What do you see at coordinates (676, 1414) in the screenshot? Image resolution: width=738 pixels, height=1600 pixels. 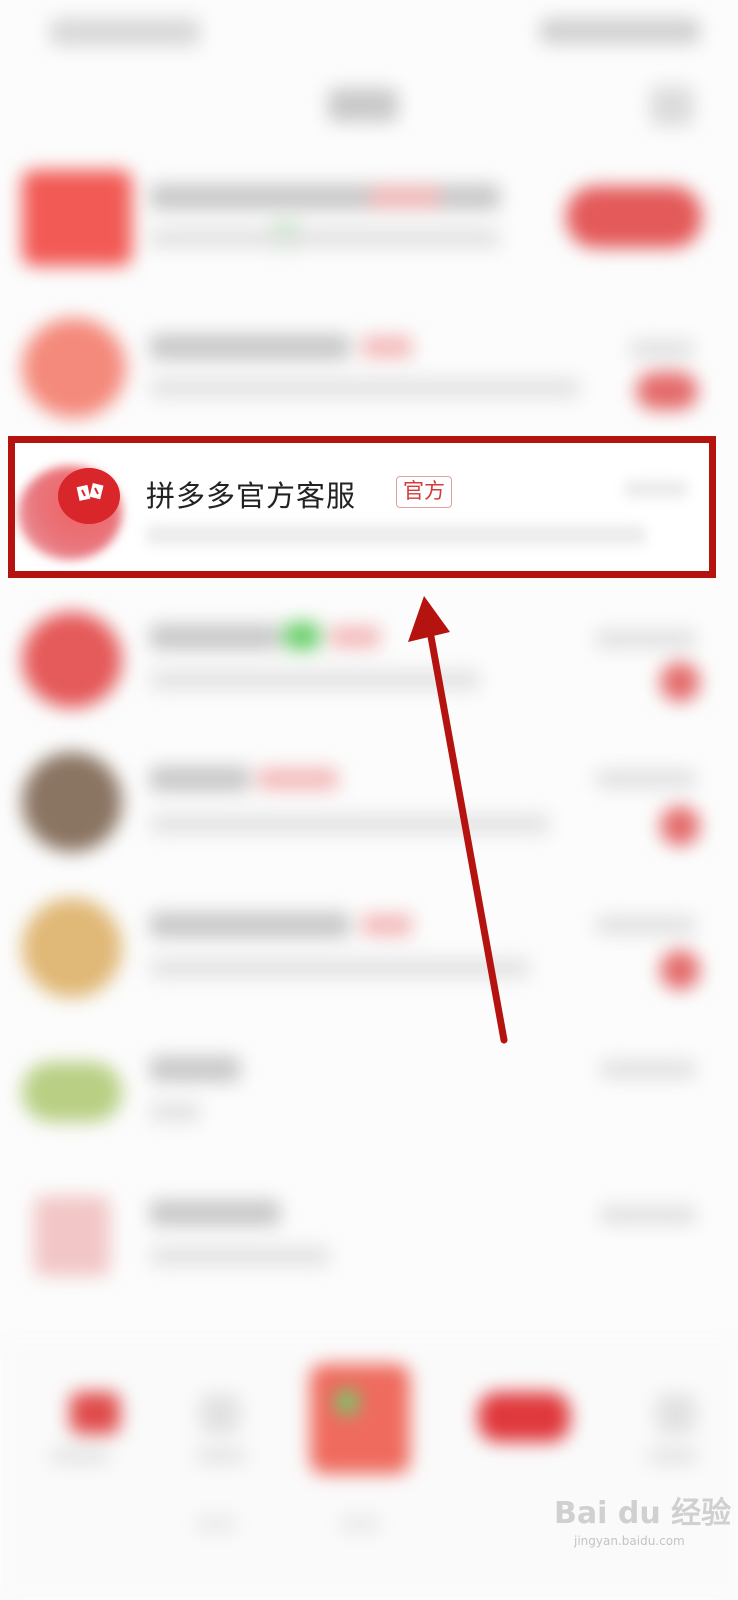 I see `tab-profile-icon` at bounding box center [676, 1414].